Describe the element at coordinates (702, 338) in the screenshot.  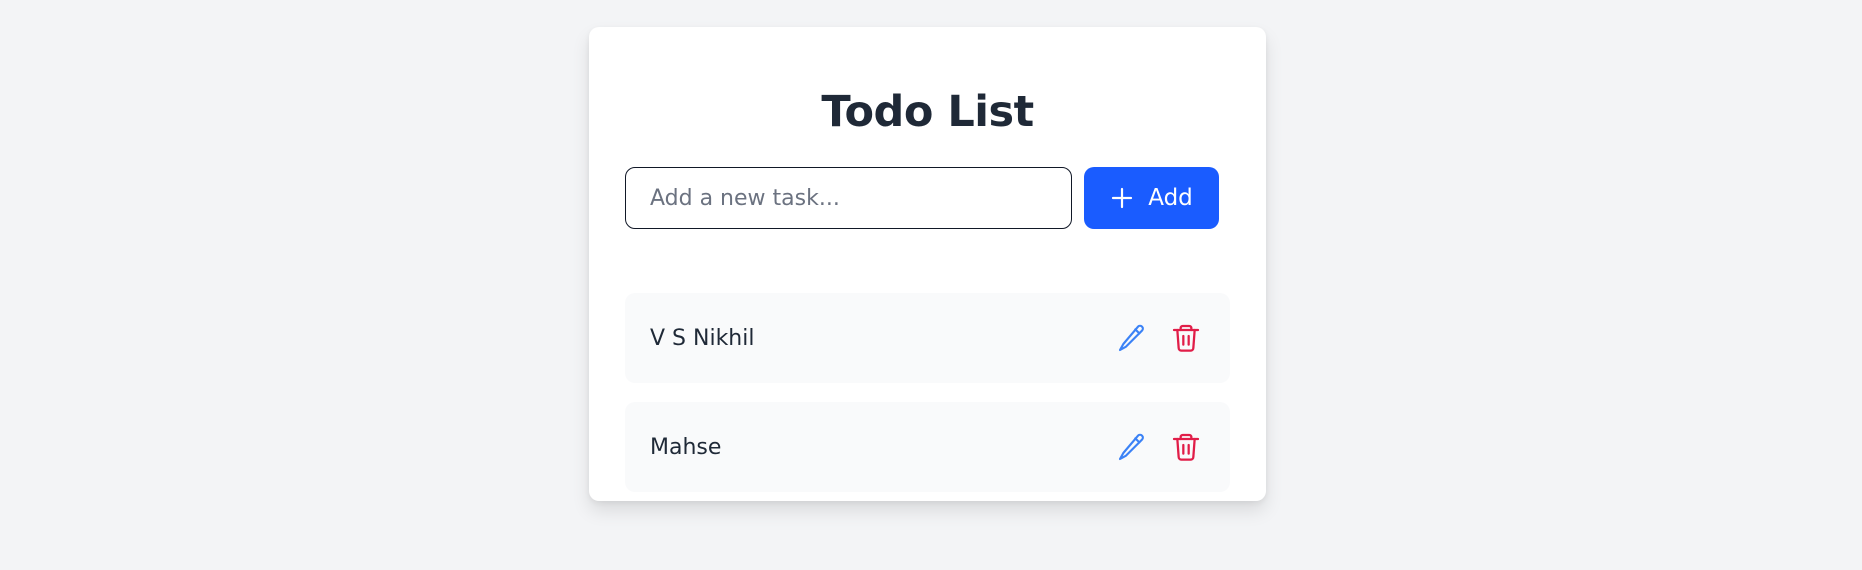
I see `todo-text: V S Nikhil` at that location.